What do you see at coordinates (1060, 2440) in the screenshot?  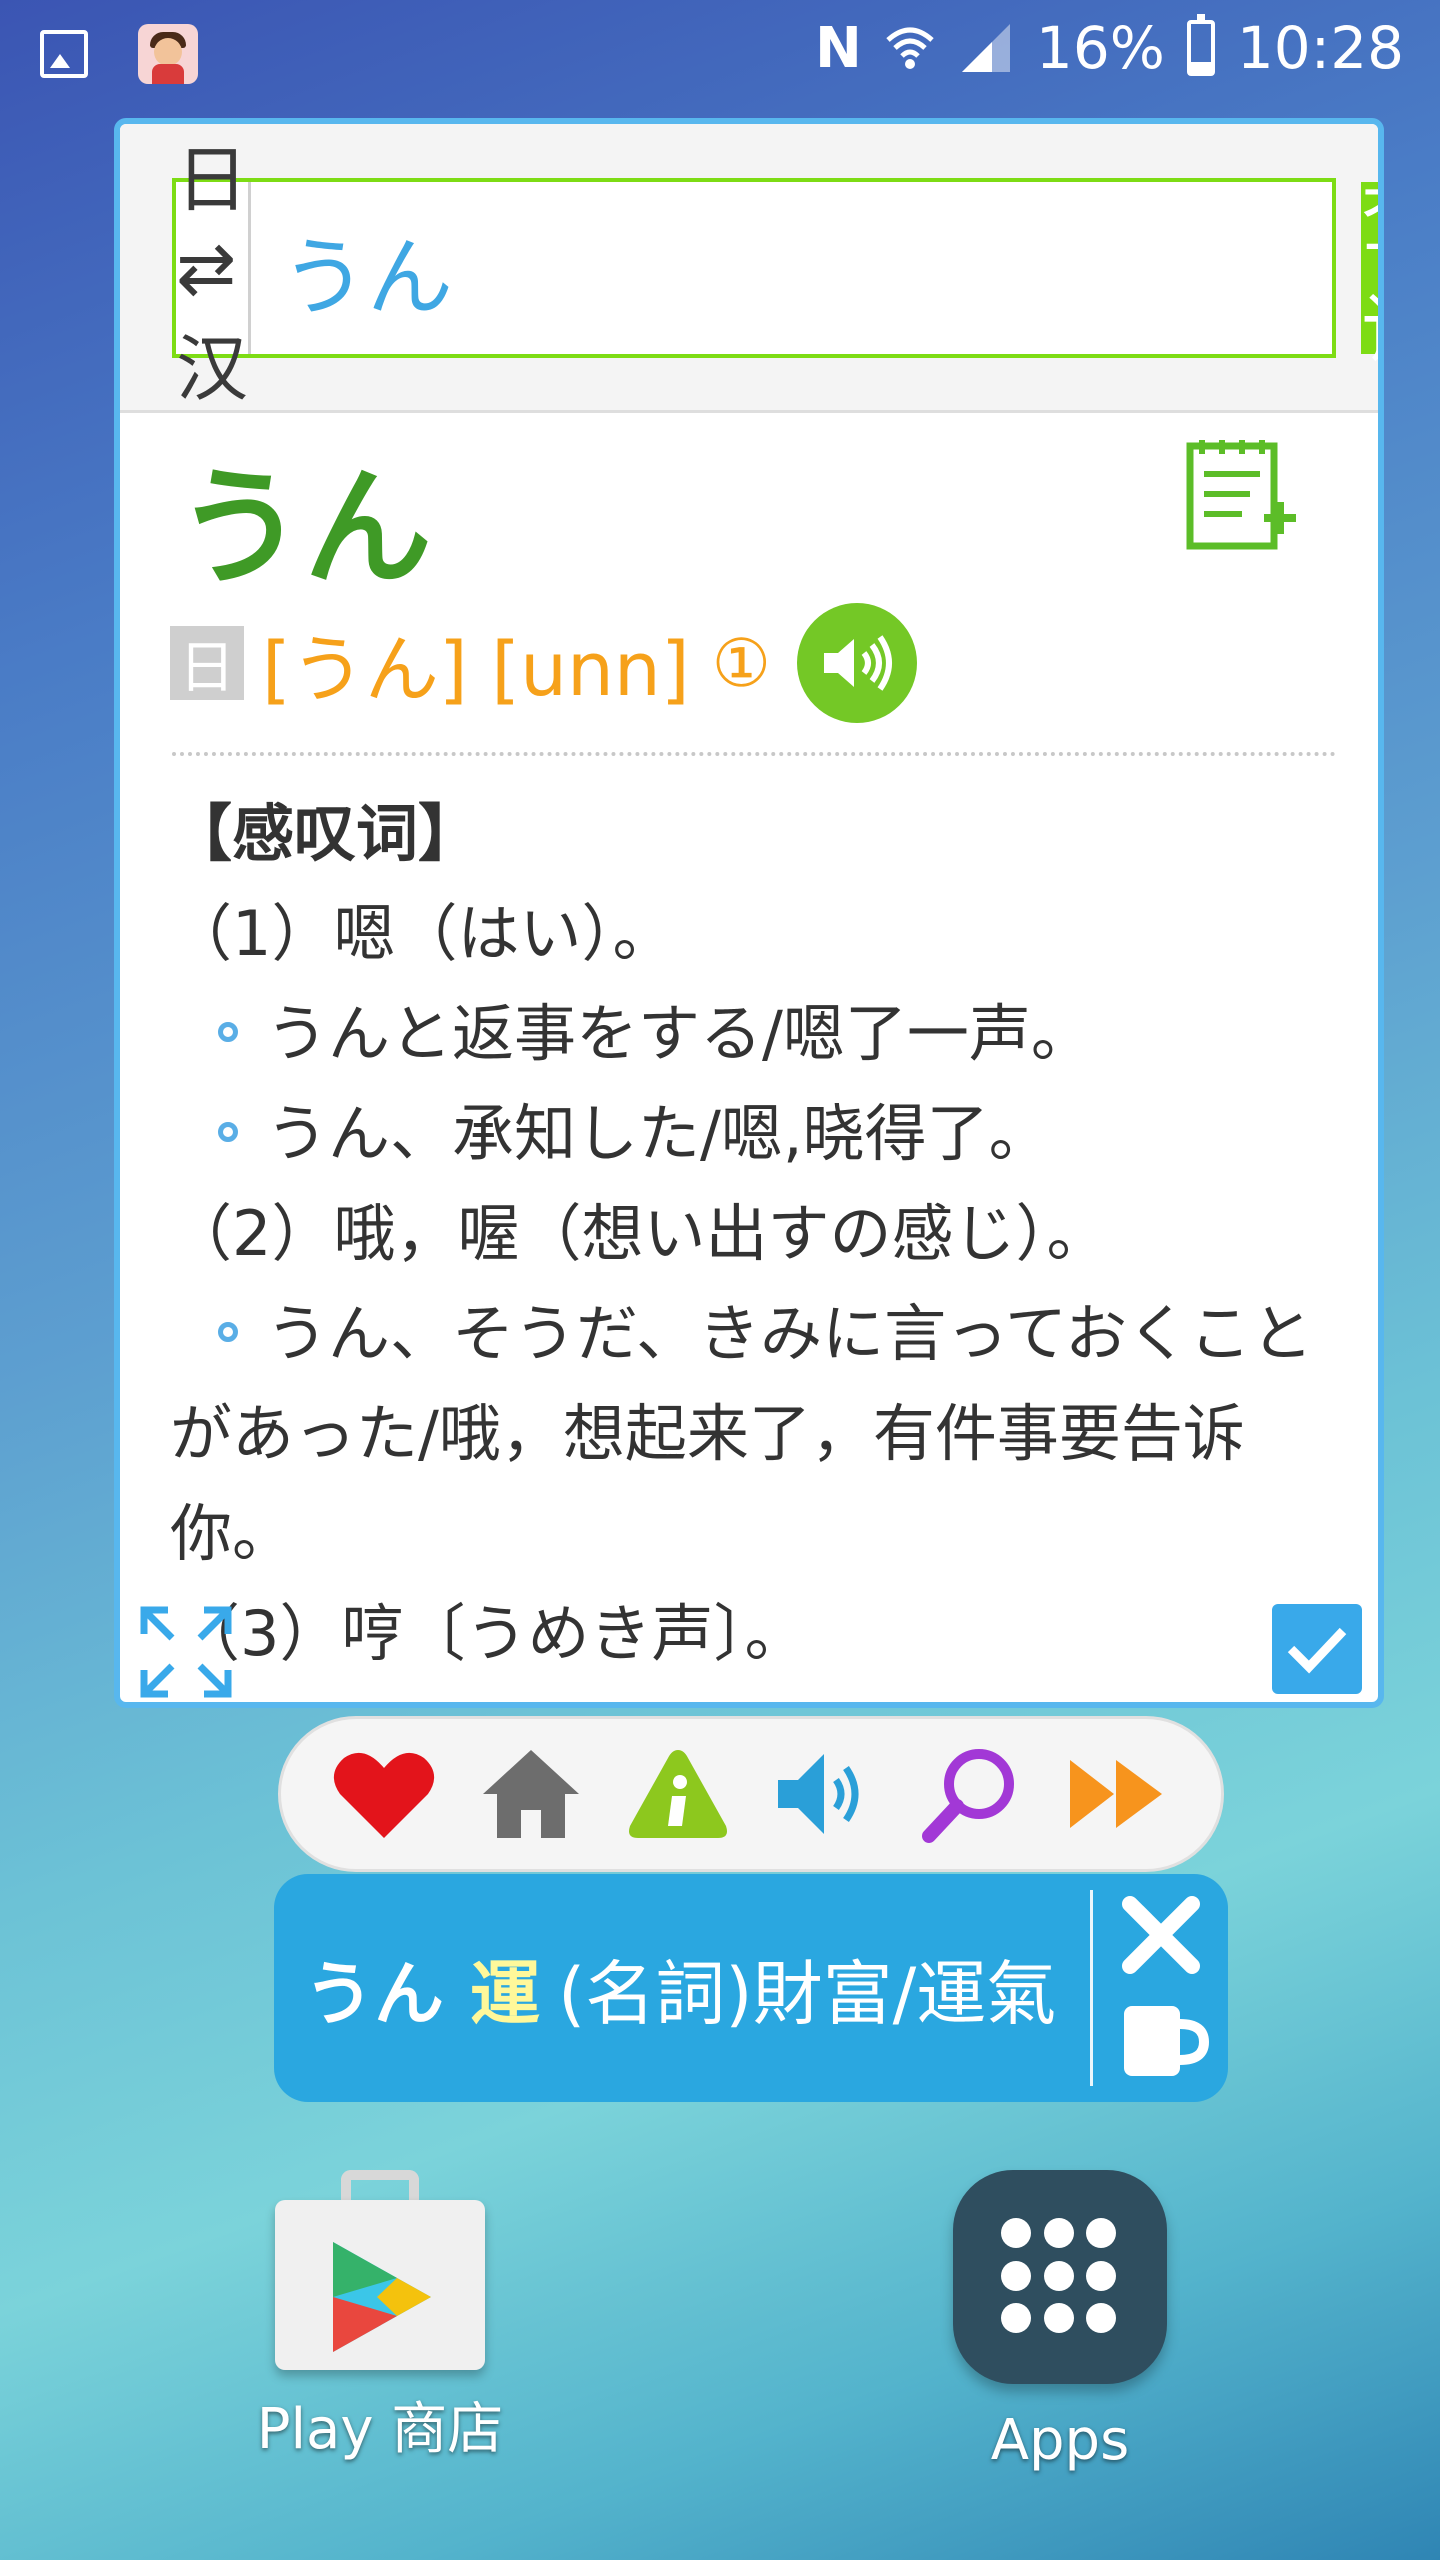 I see `apps-label: Apps` at bounding box center [1060, 2440].